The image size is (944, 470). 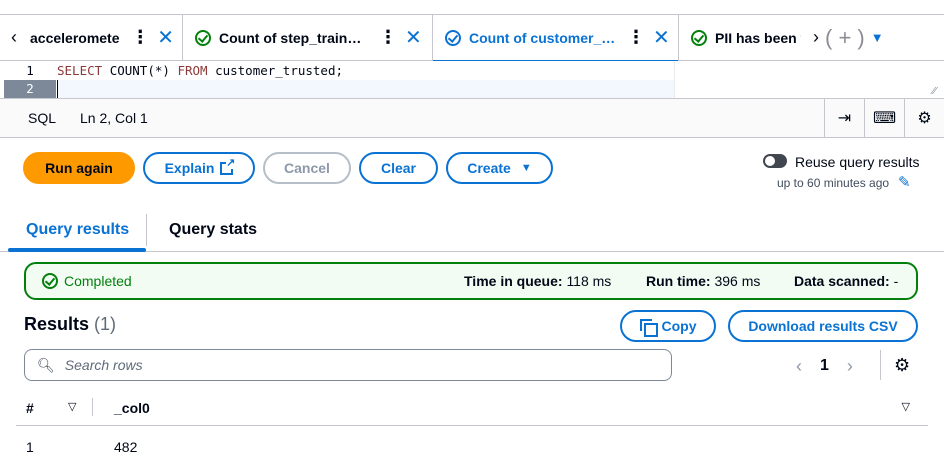 What do you see at coordinates (228, 165) in the screenshot?
I see `external-link-icon` at bounding box center [228, 165].